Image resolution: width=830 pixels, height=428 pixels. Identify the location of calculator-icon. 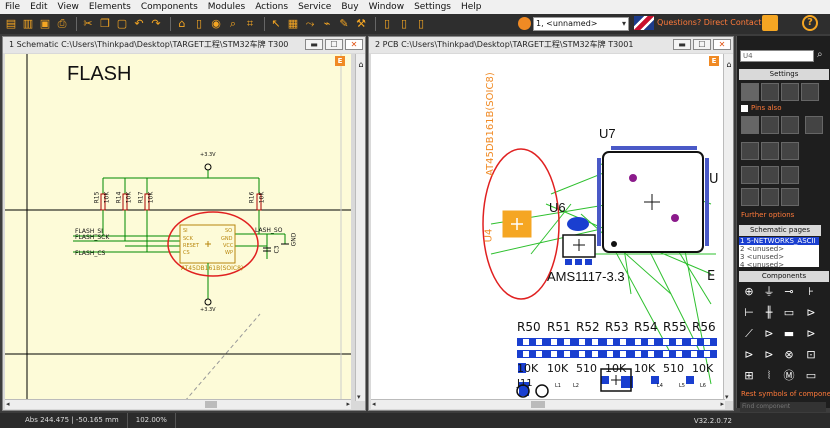
(770, 23).